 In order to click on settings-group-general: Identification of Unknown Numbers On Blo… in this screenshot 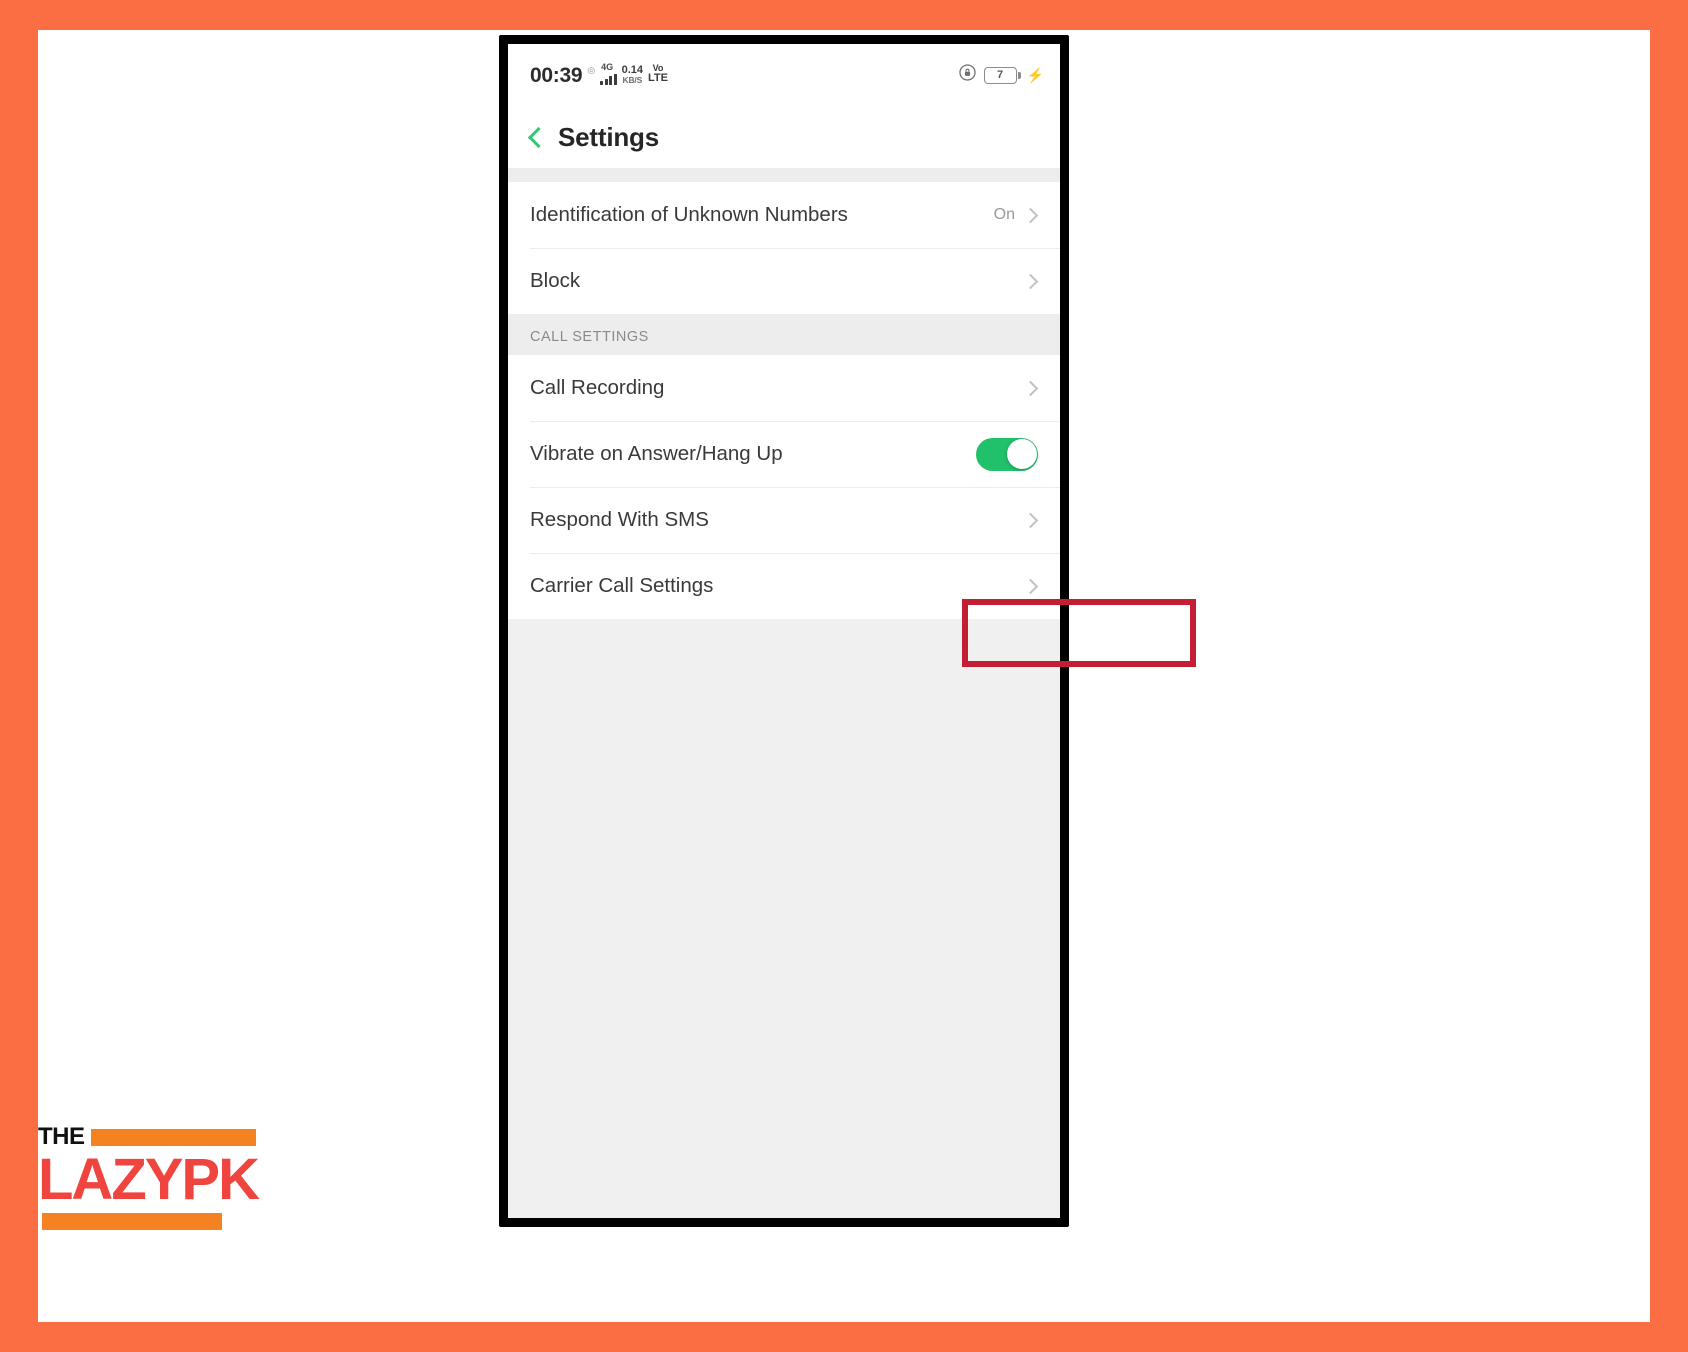, I will do `click(784, 248)`.